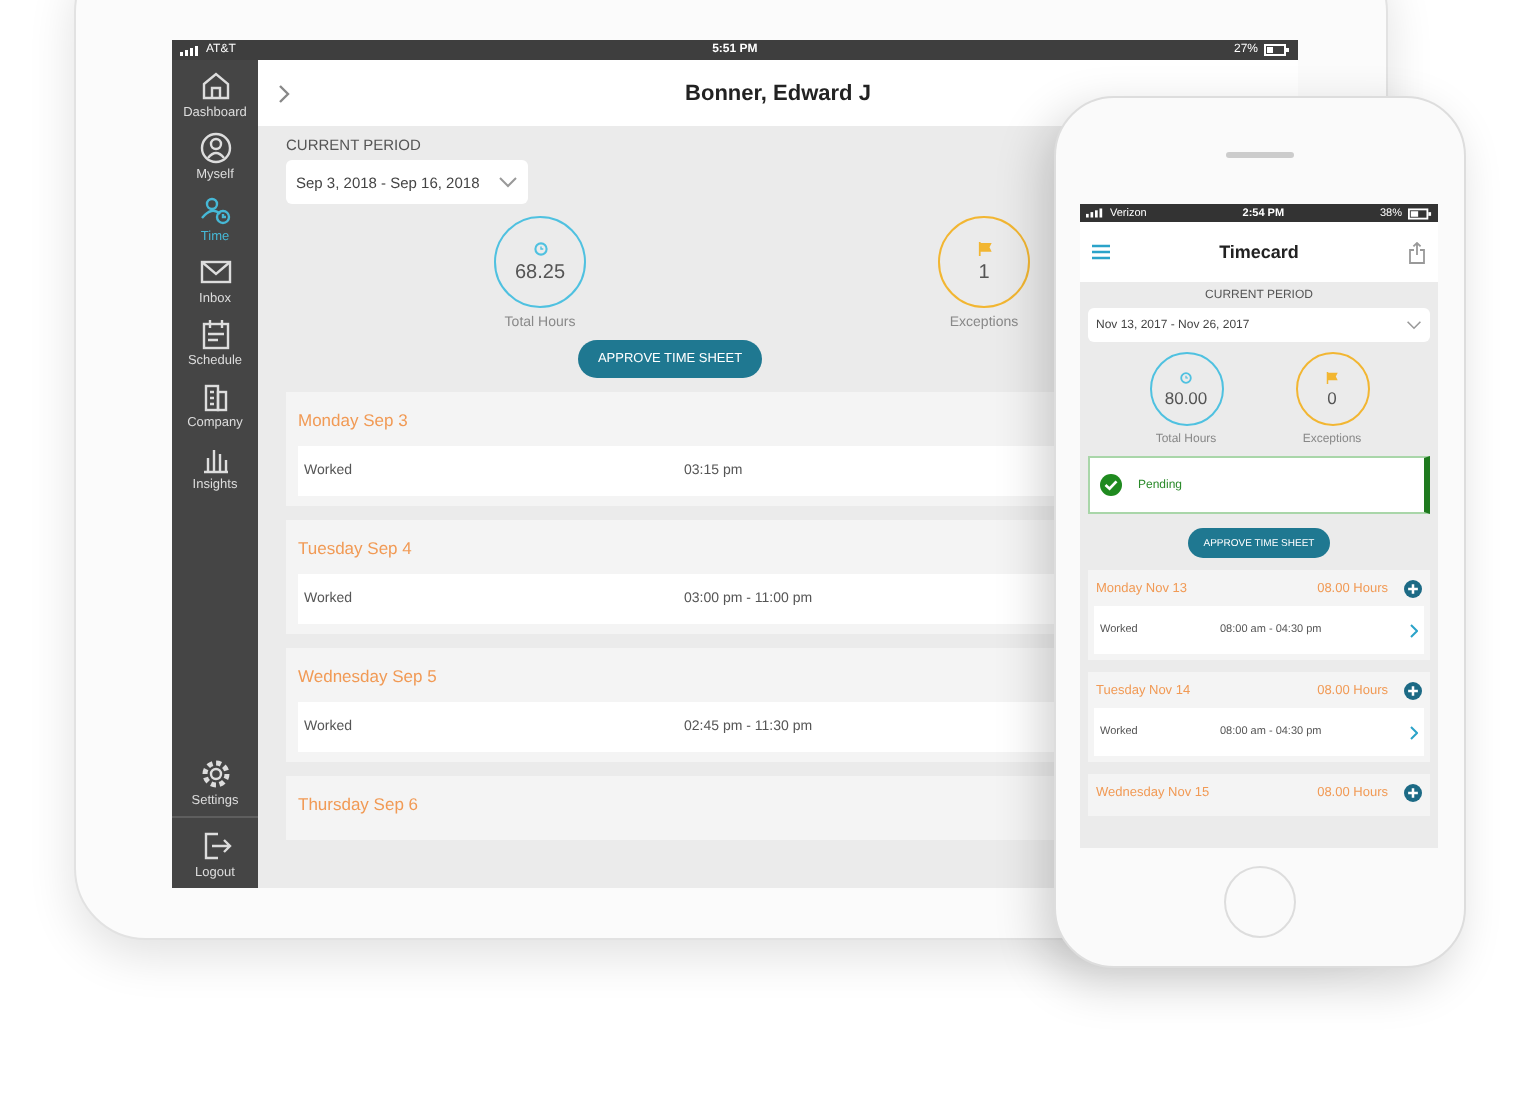 Image resolution: width=1536 pixels, height=1104 pixels. I want to click on check-circle-icon, so click(1111, 485).